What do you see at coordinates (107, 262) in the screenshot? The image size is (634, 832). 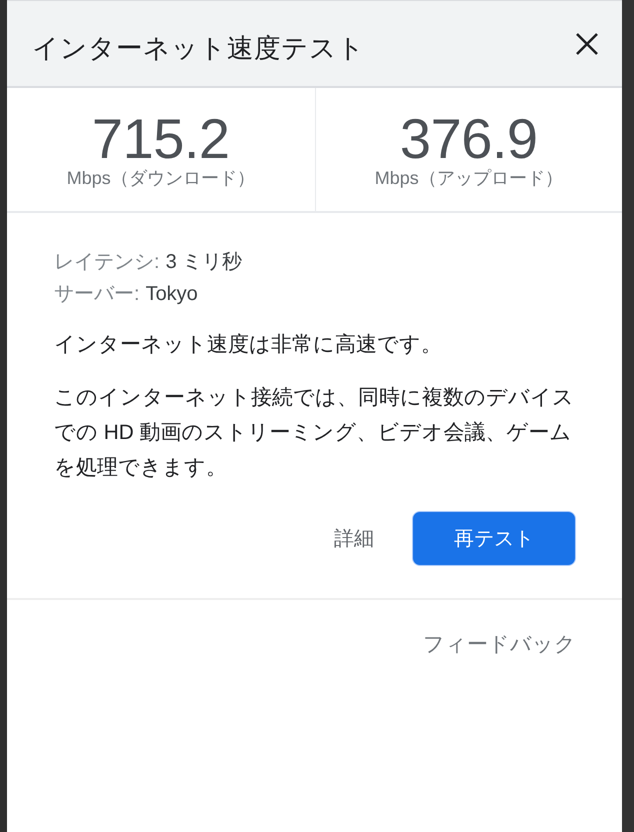 I see `detail-label: レイテンシ:` at bounding box center [107, 262].